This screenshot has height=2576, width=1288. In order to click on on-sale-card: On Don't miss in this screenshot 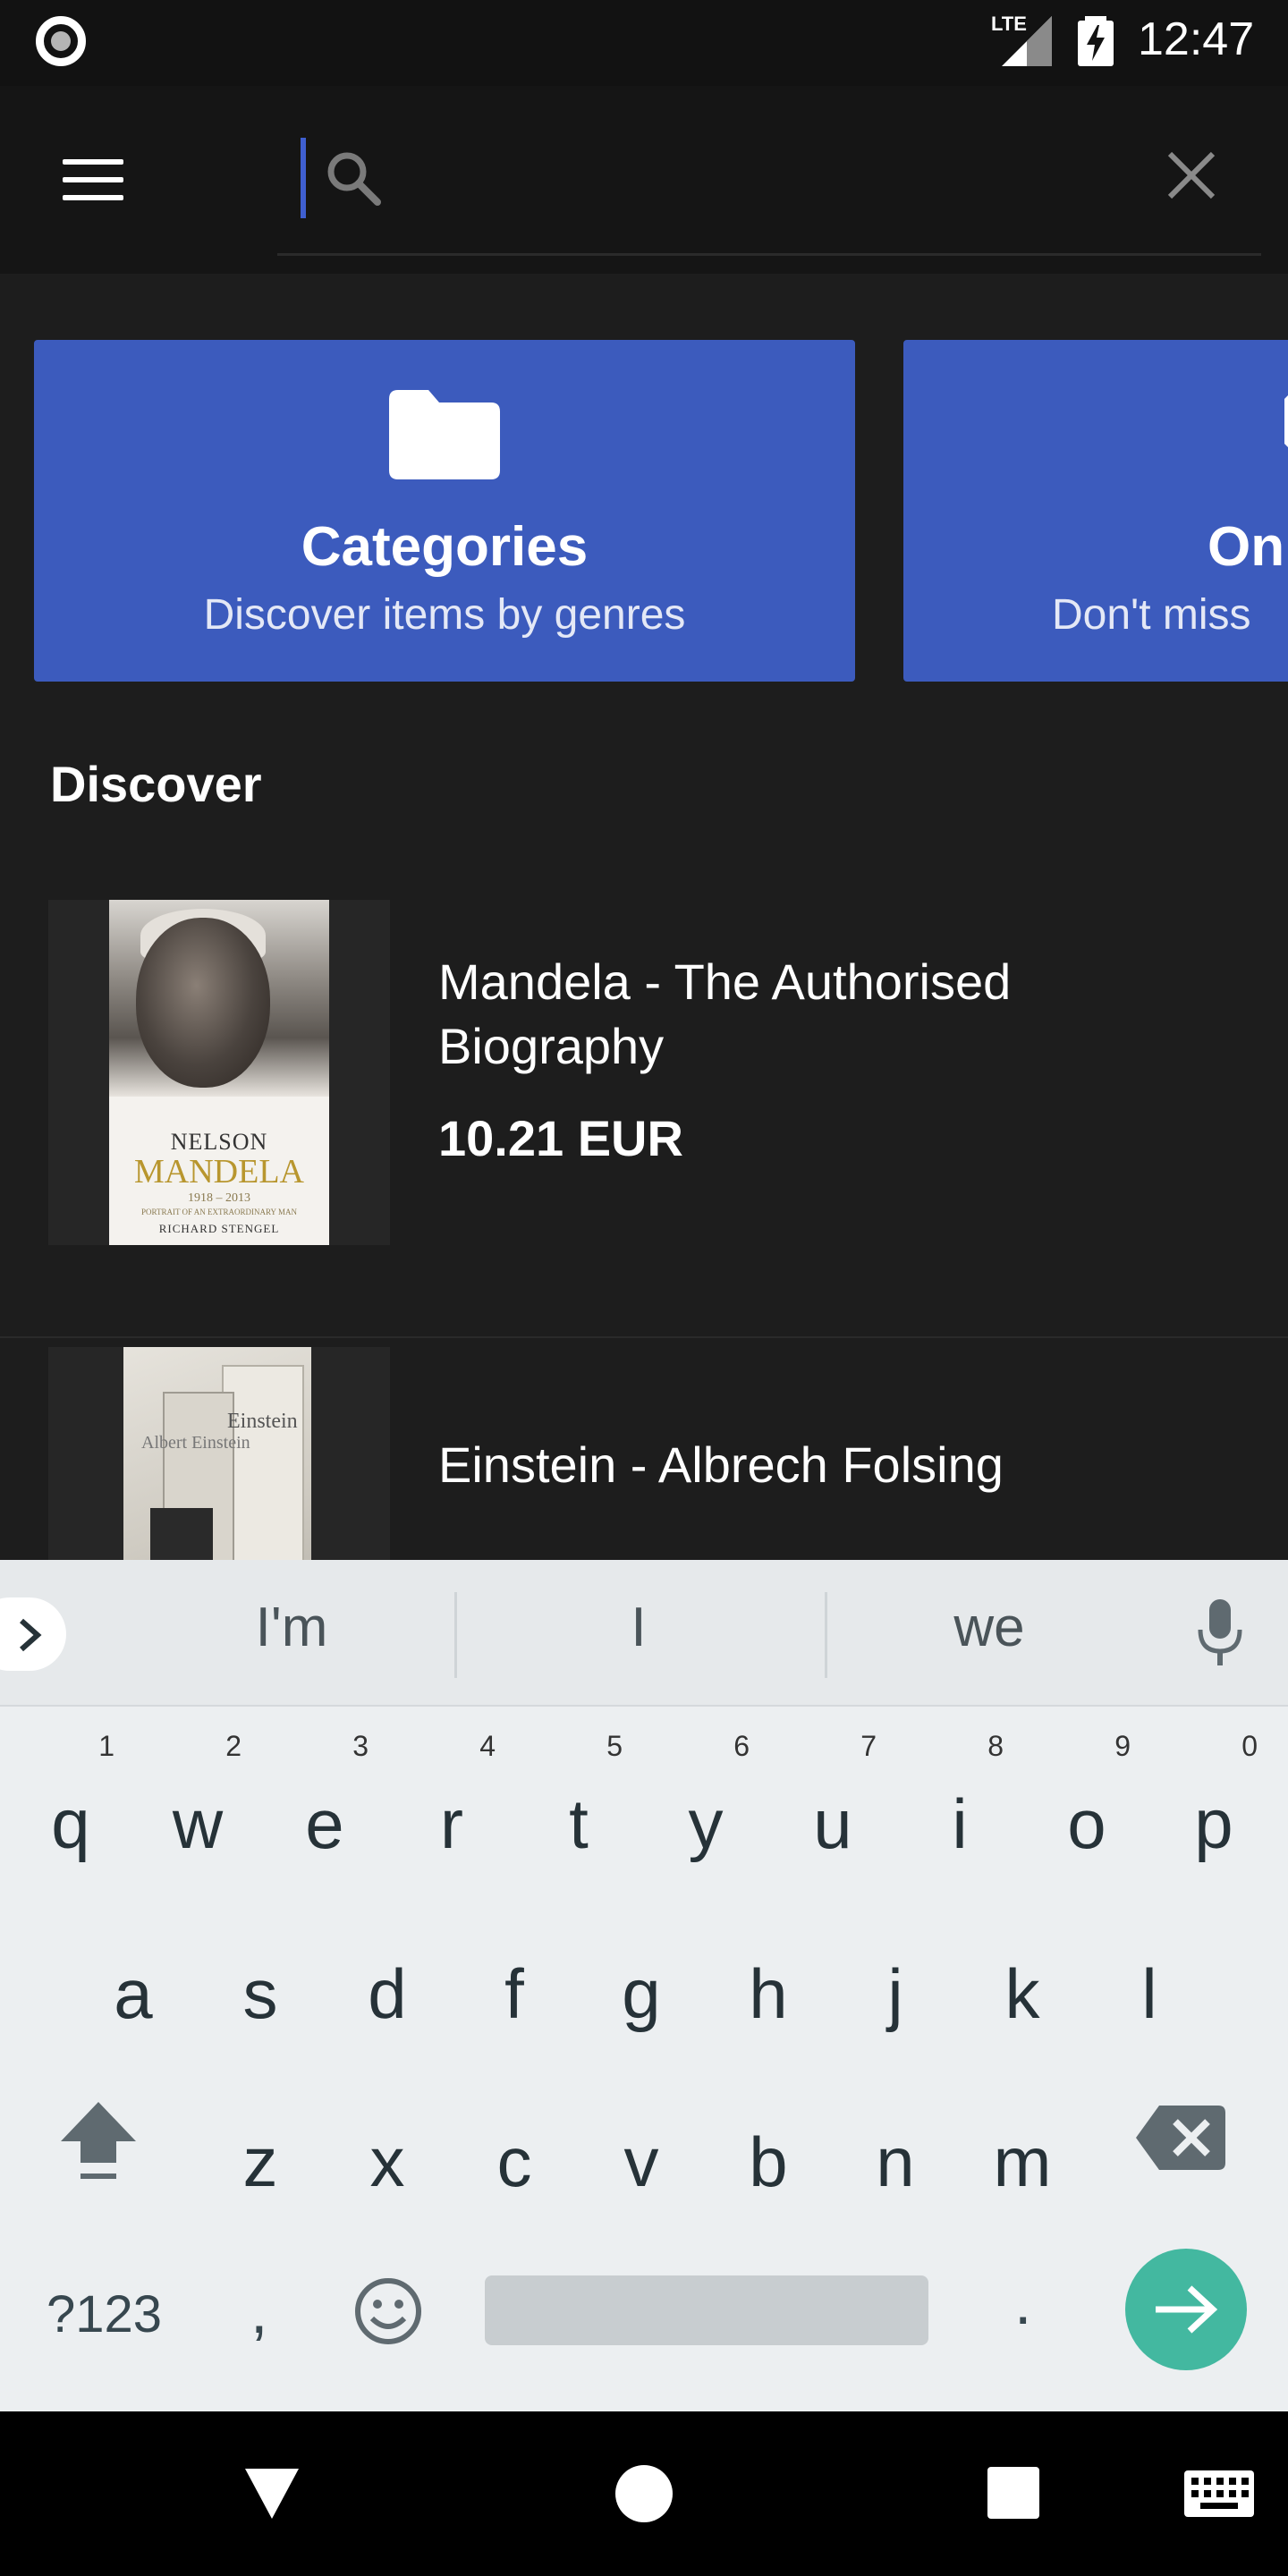, I will do `click(1095, 511)`.